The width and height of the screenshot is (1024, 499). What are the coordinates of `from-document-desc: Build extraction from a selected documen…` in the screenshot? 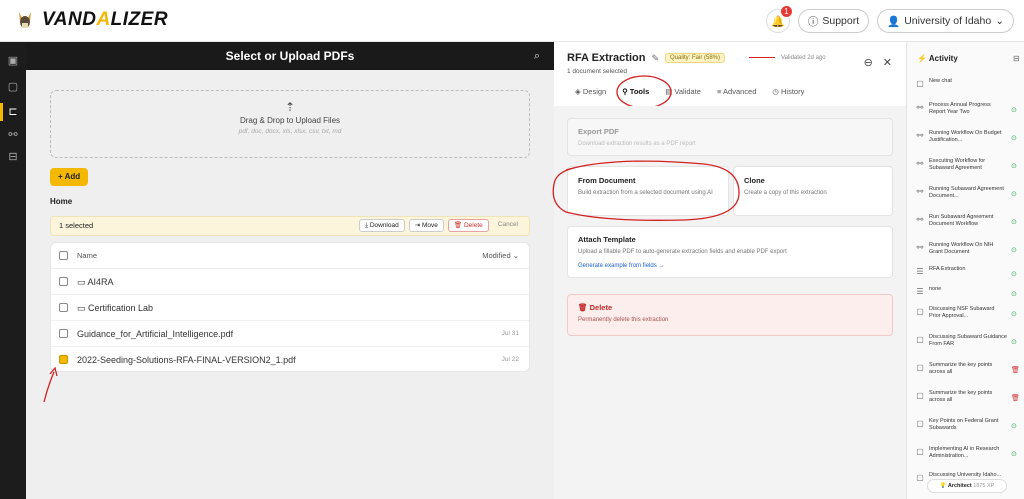 It's located at (645, 193).